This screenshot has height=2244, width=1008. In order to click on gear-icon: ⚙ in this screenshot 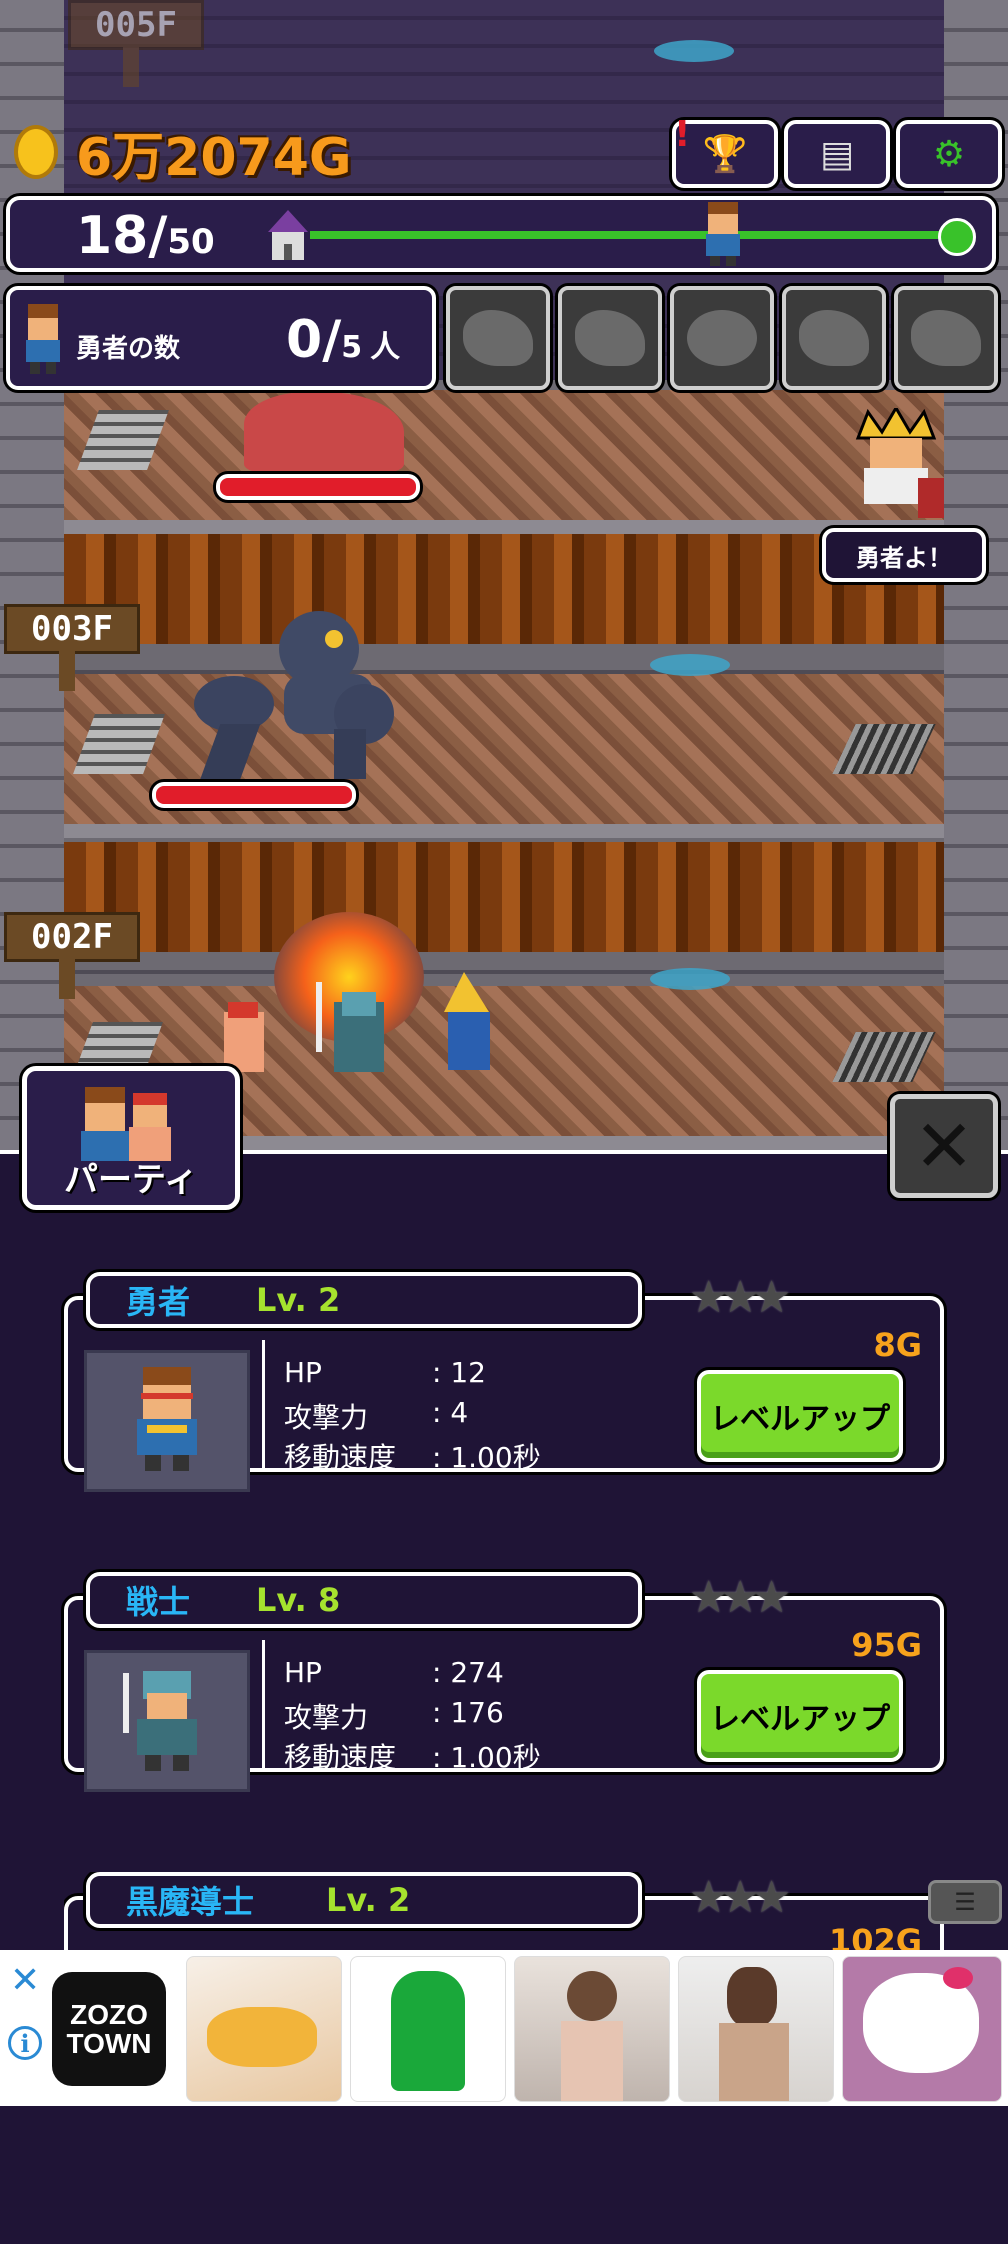, I will do `click(949, 154)`.